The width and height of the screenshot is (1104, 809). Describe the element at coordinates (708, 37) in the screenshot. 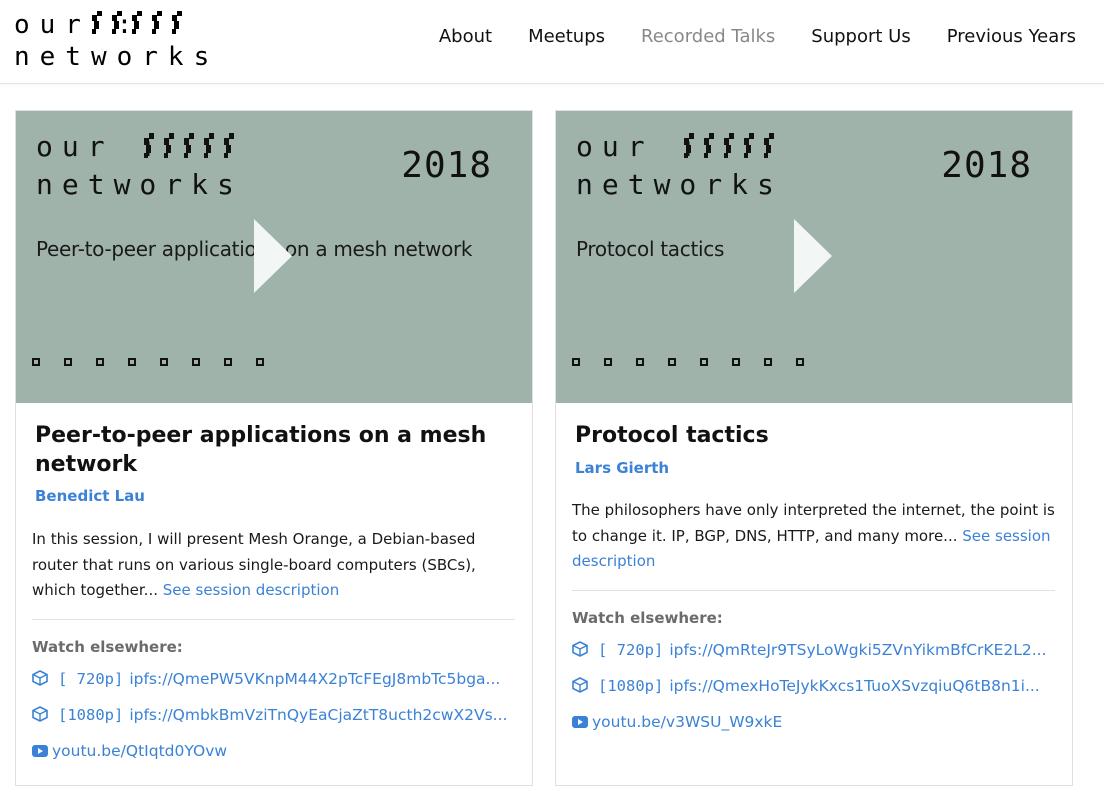

I see `nav-recorded-talks: Recorded Talks` at that location.